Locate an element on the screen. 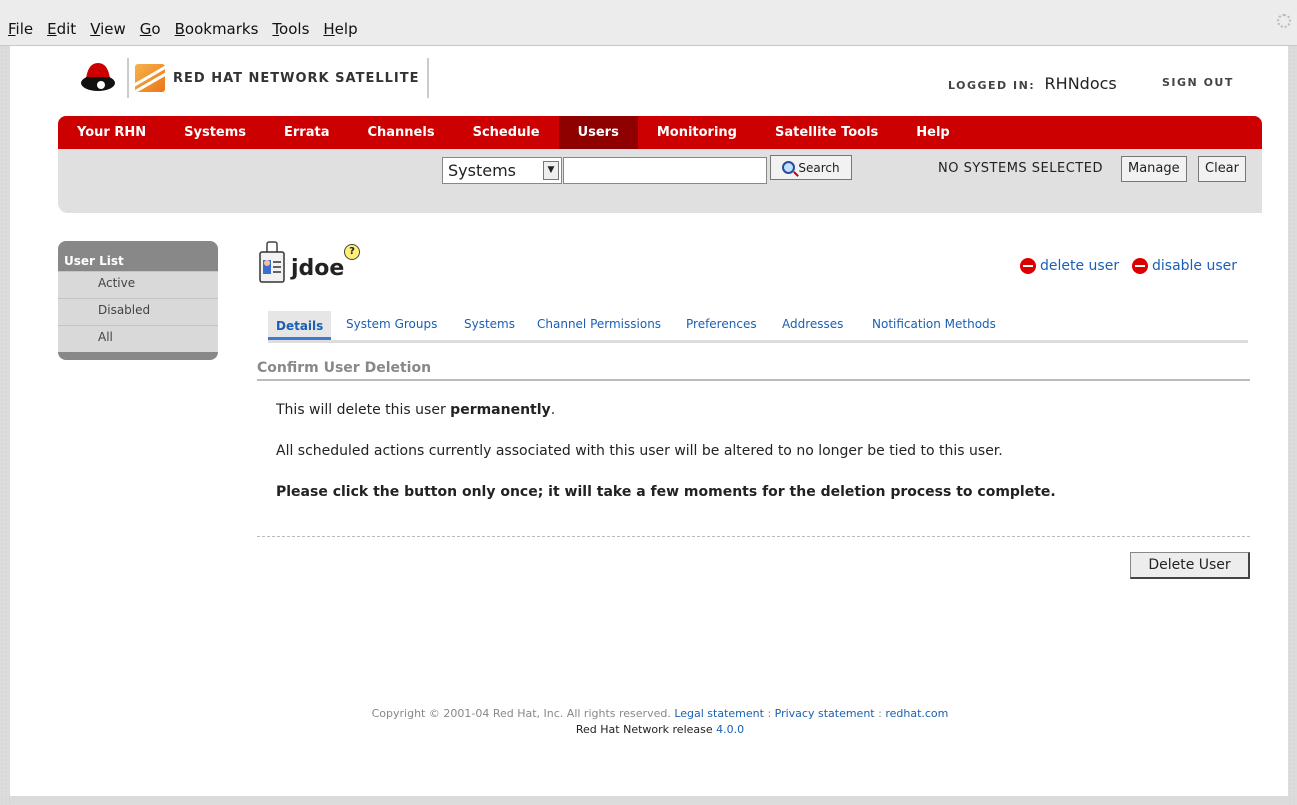 The width and height of the screenshot is (1297, 805). search-scope-select: Systems ▼ is located at coordinates (502, 170).